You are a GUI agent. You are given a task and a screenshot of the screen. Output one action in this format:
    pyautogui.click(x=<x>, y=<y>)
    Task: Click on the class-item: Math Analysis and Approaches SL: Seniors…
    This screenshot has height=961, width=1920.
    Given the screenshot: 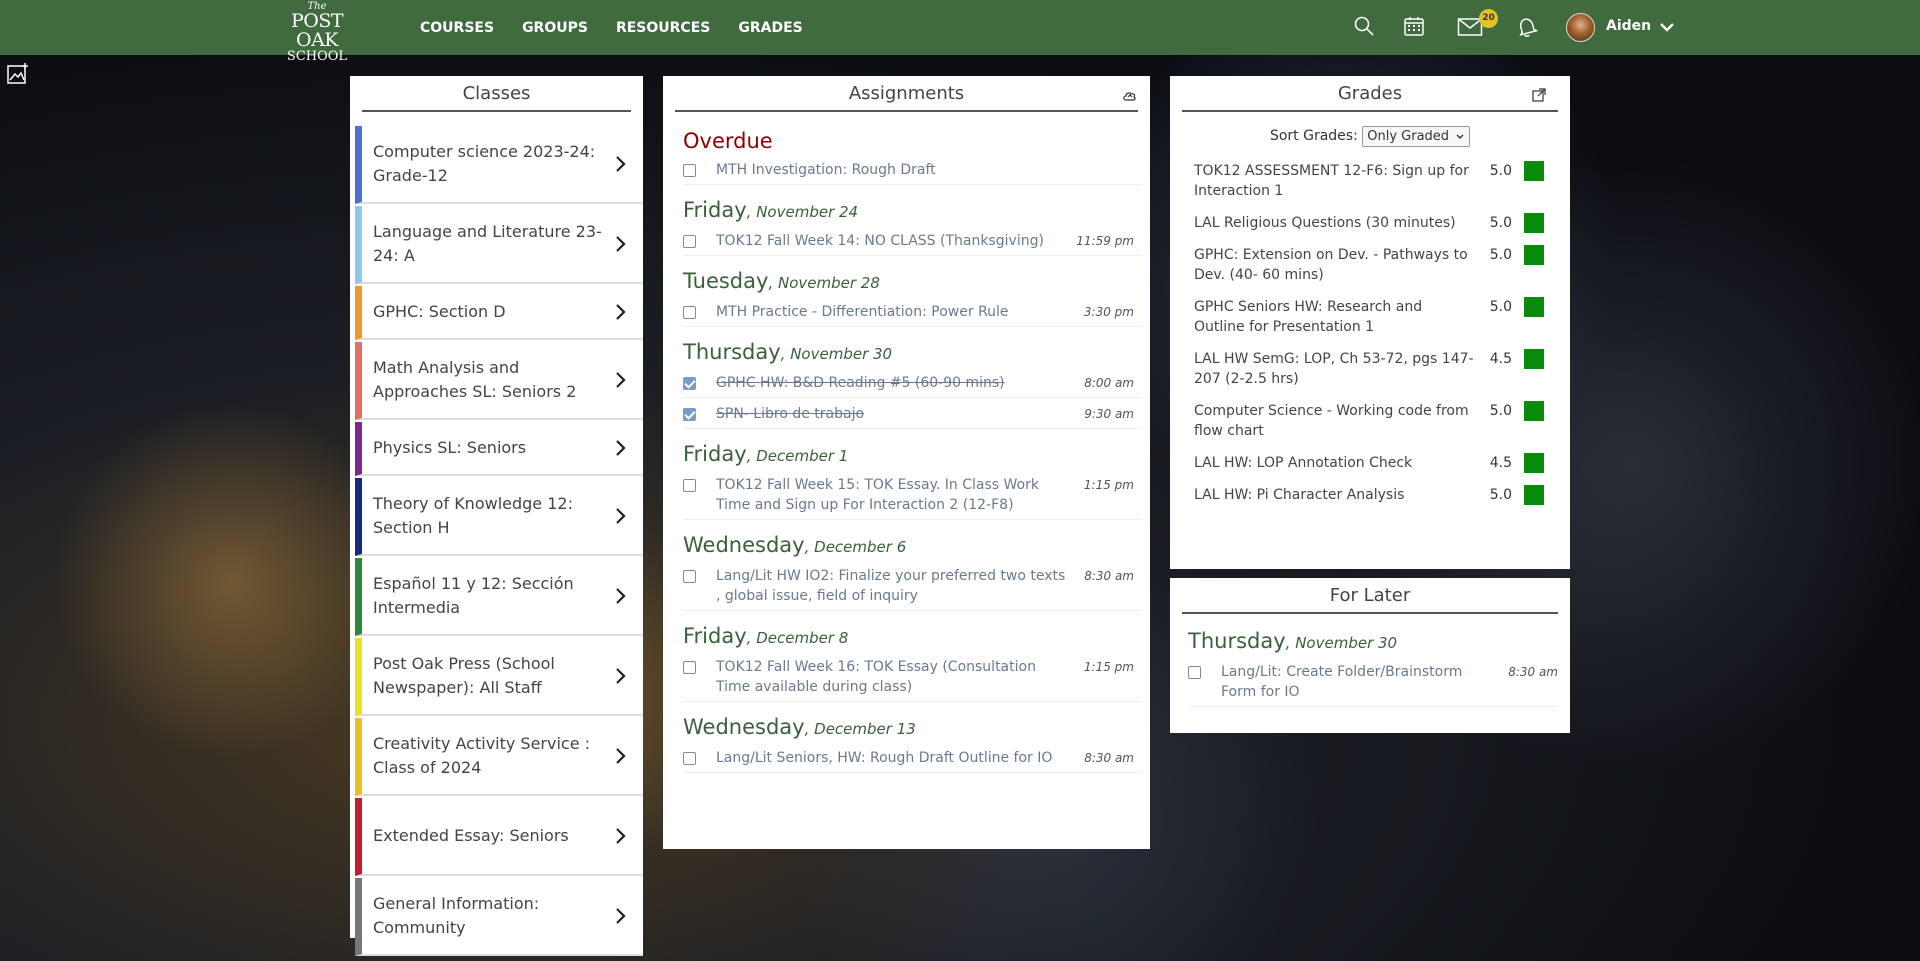 What is the action you would take?
    pyautogui.click(x=499, y=381)
    